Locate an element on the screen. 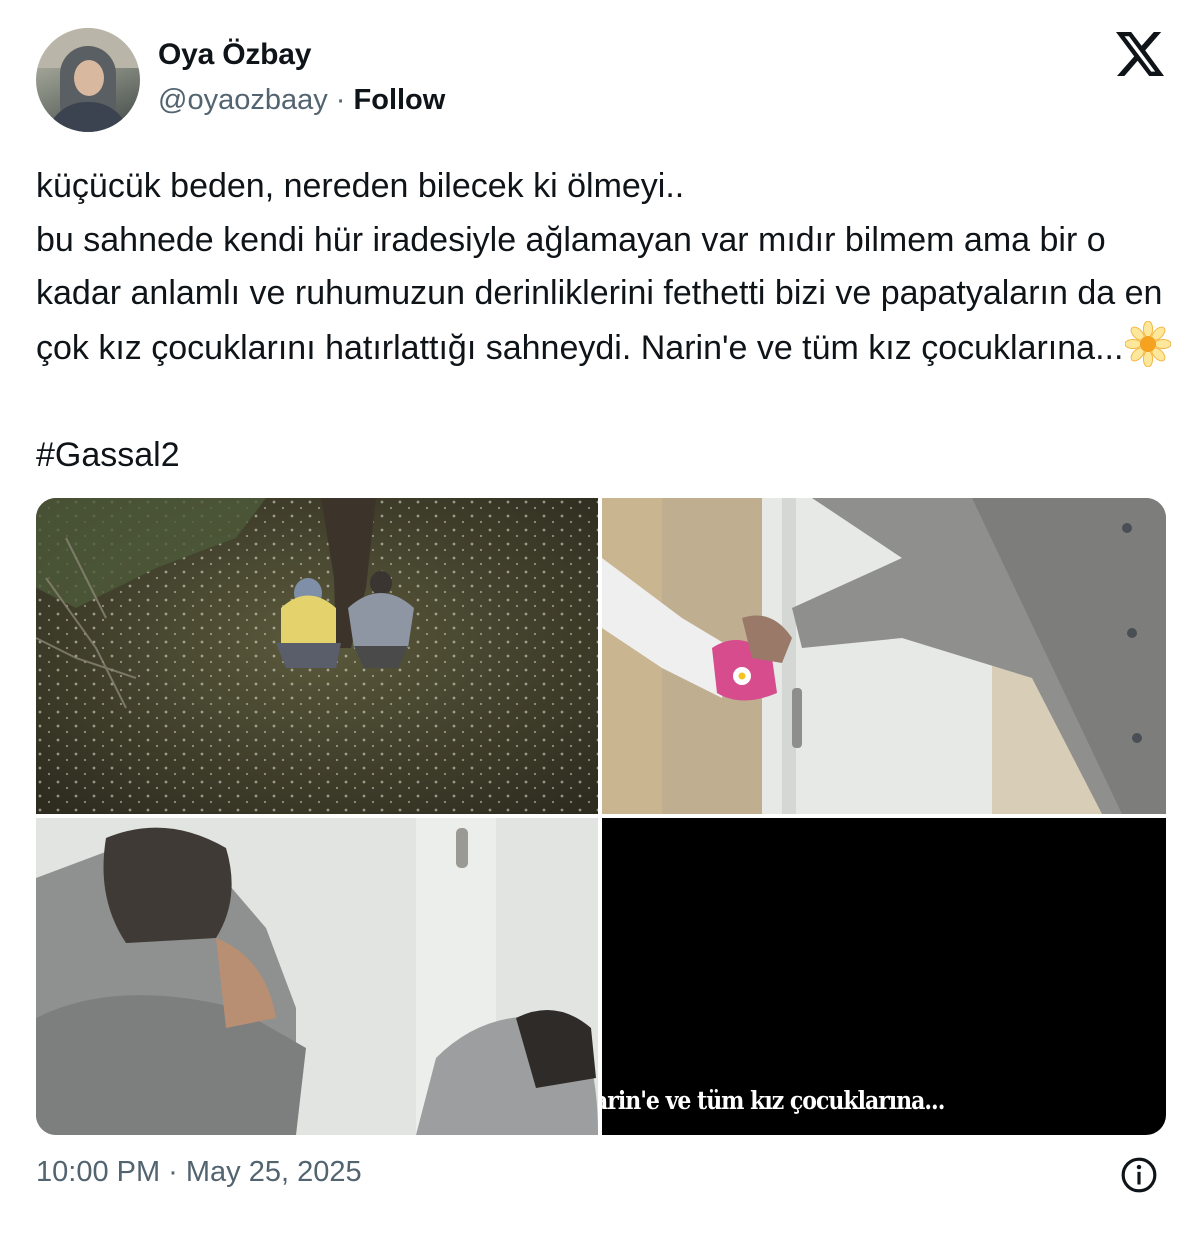 This screenshot has height=1234, width=1200. follow-button: Follow is located at coordinates (400, 100).